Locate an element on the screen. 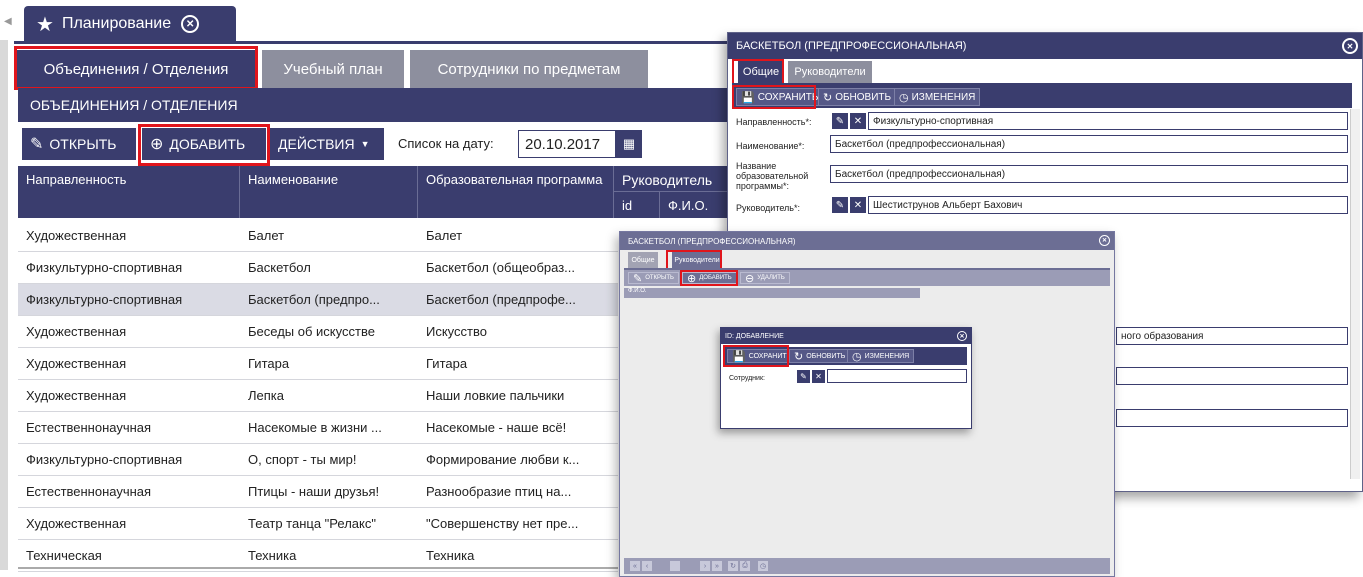  refresh-label: ОБНОВИТЬ is located at coordinates (826, 356).